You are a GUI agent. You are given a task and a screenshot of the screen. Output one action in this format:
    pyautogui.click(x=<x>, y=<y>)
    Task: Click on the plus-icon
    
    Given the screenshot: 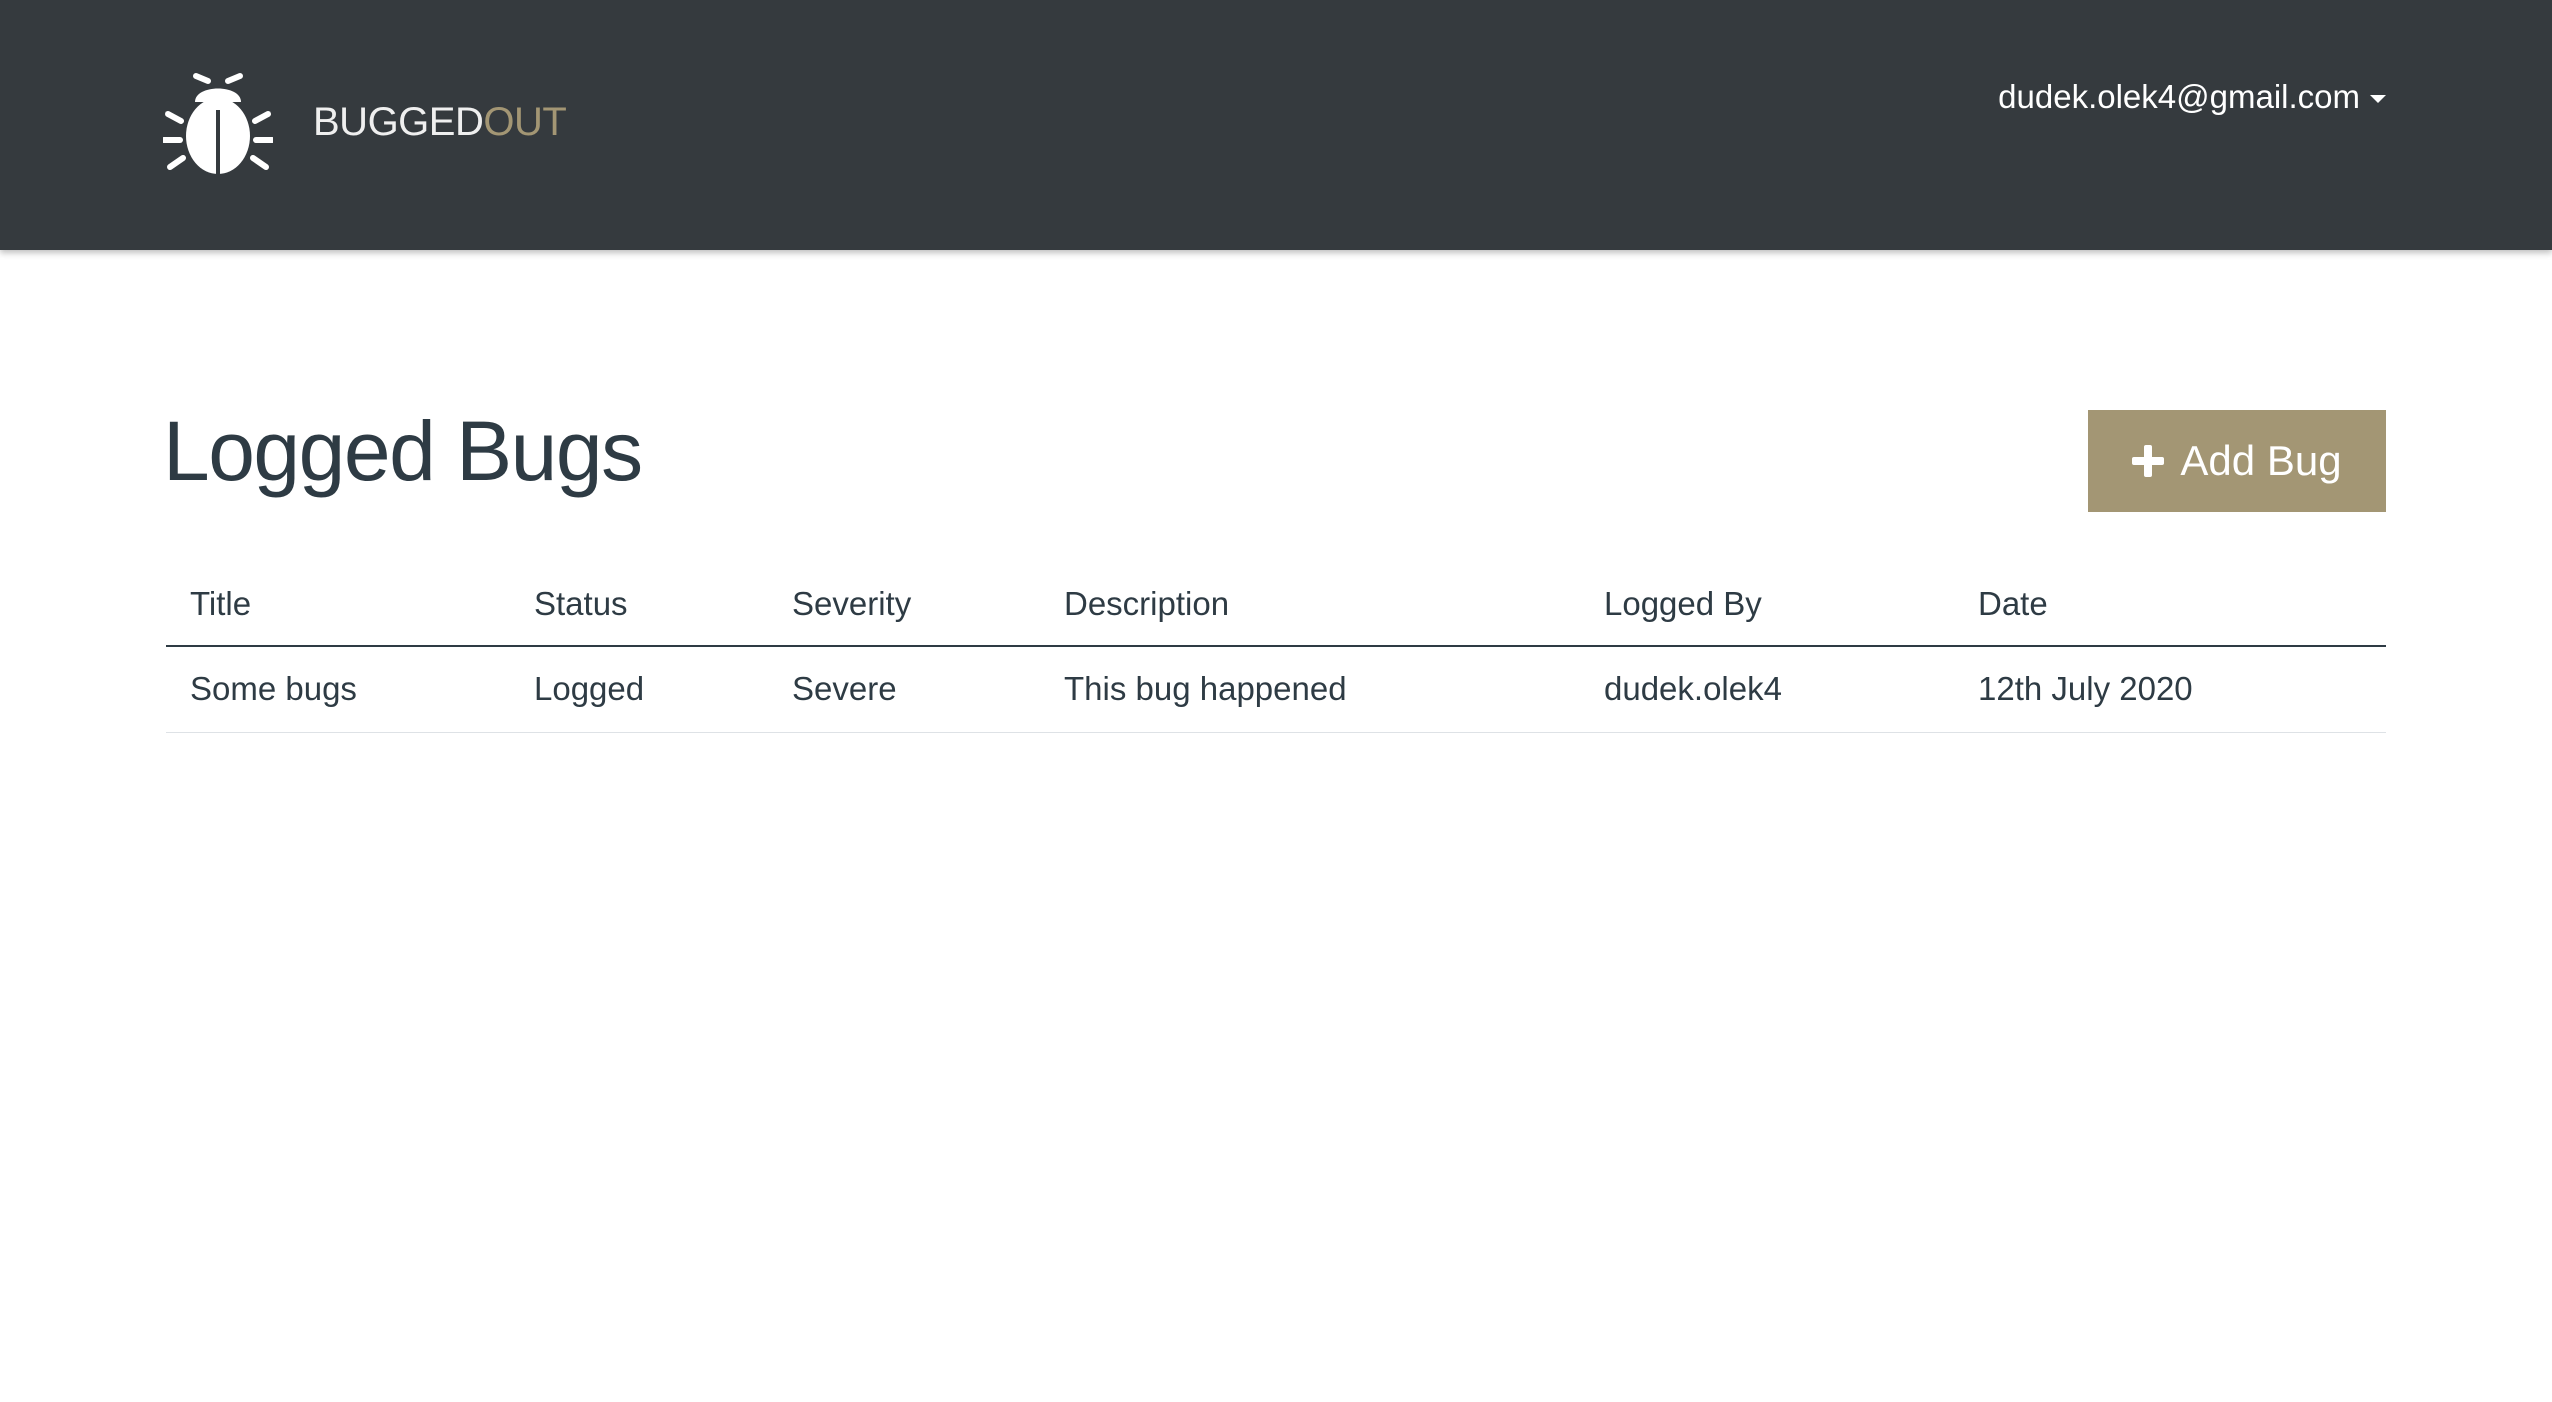 What is the action you would take?
    pyautogui.click(x=2148, y=461)
    